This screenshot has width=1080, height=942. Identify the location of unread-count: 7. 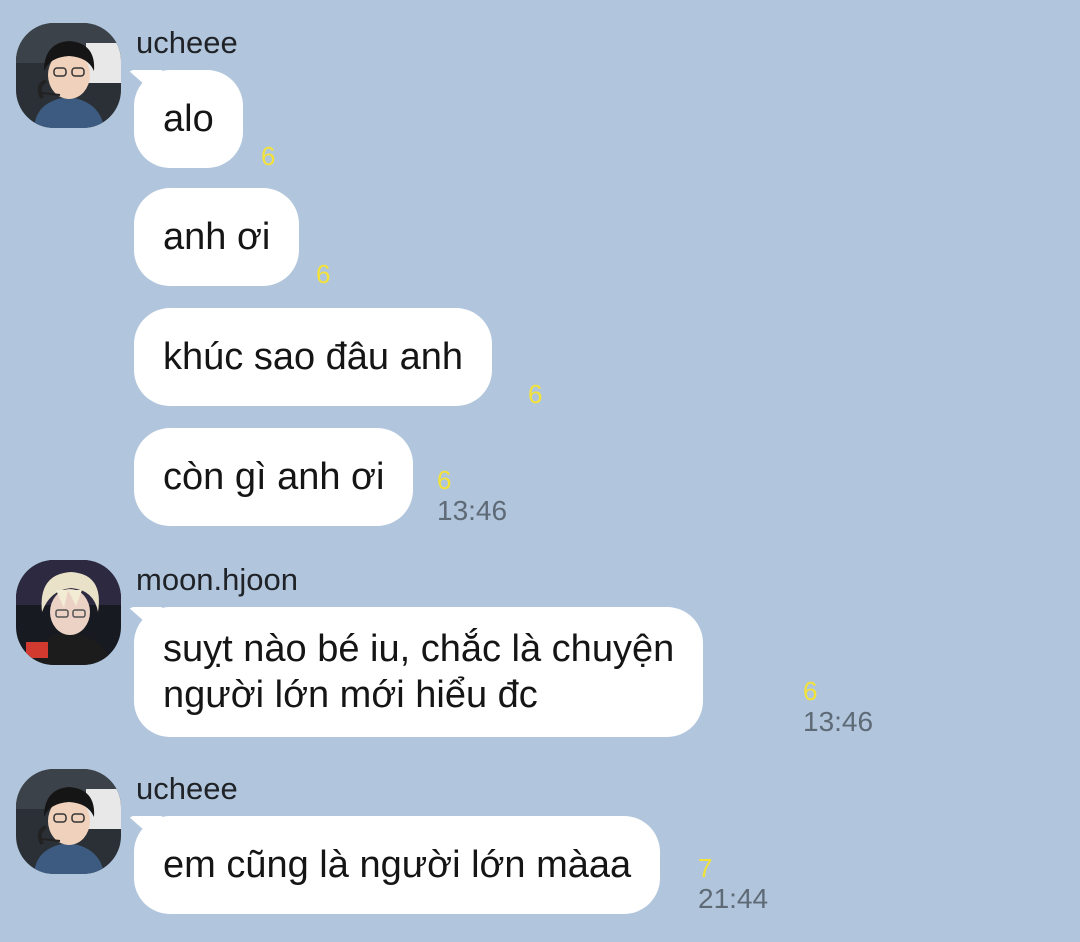
(705, 868).